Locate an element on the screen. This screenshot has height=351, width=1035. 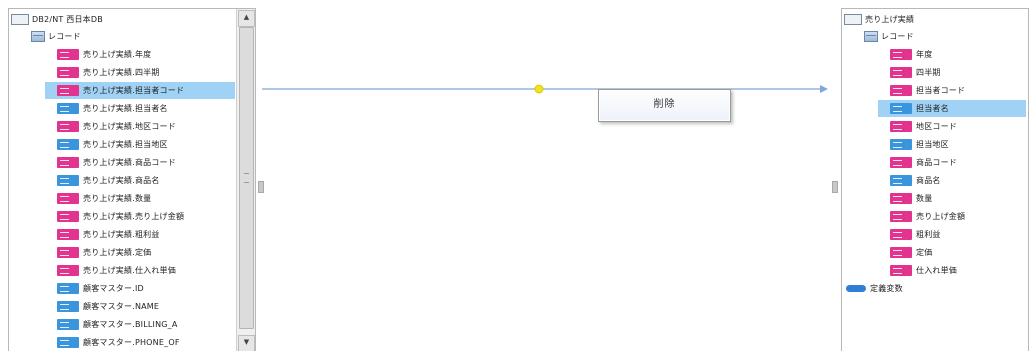
delete-menu-item: 削除 is located at coordinates (664, 105).